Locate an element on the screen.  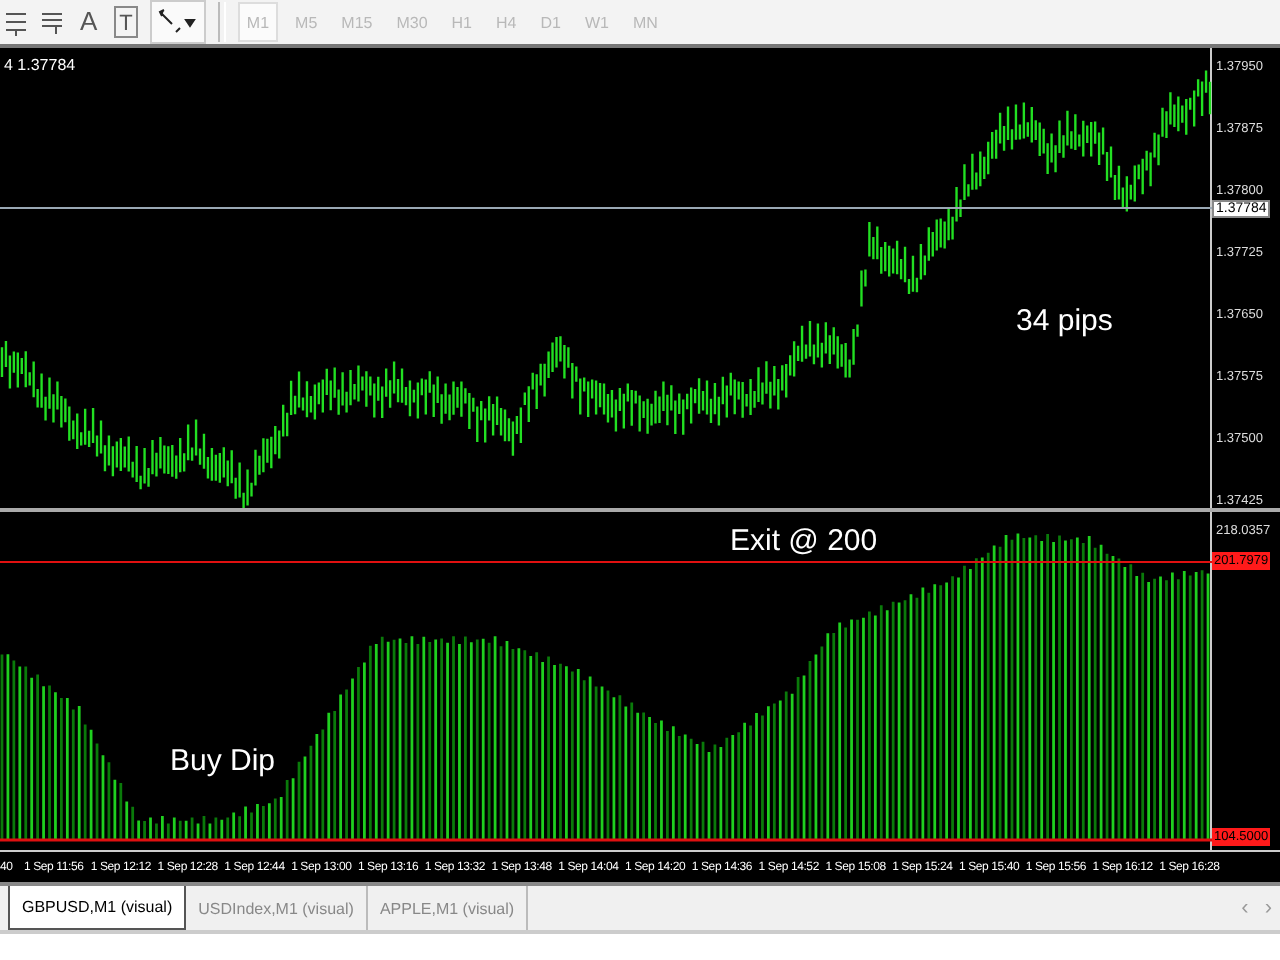
timeframe-button: H1 is located at coordinates (462, 22).